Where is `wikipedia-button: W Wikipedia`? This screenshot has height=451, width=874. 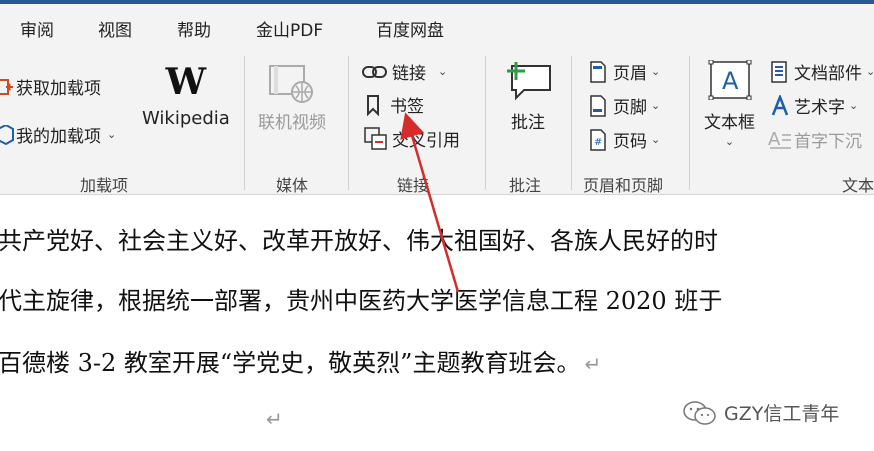
wikipedia-button: W Wikipedia is located at coordinates (186, 95).